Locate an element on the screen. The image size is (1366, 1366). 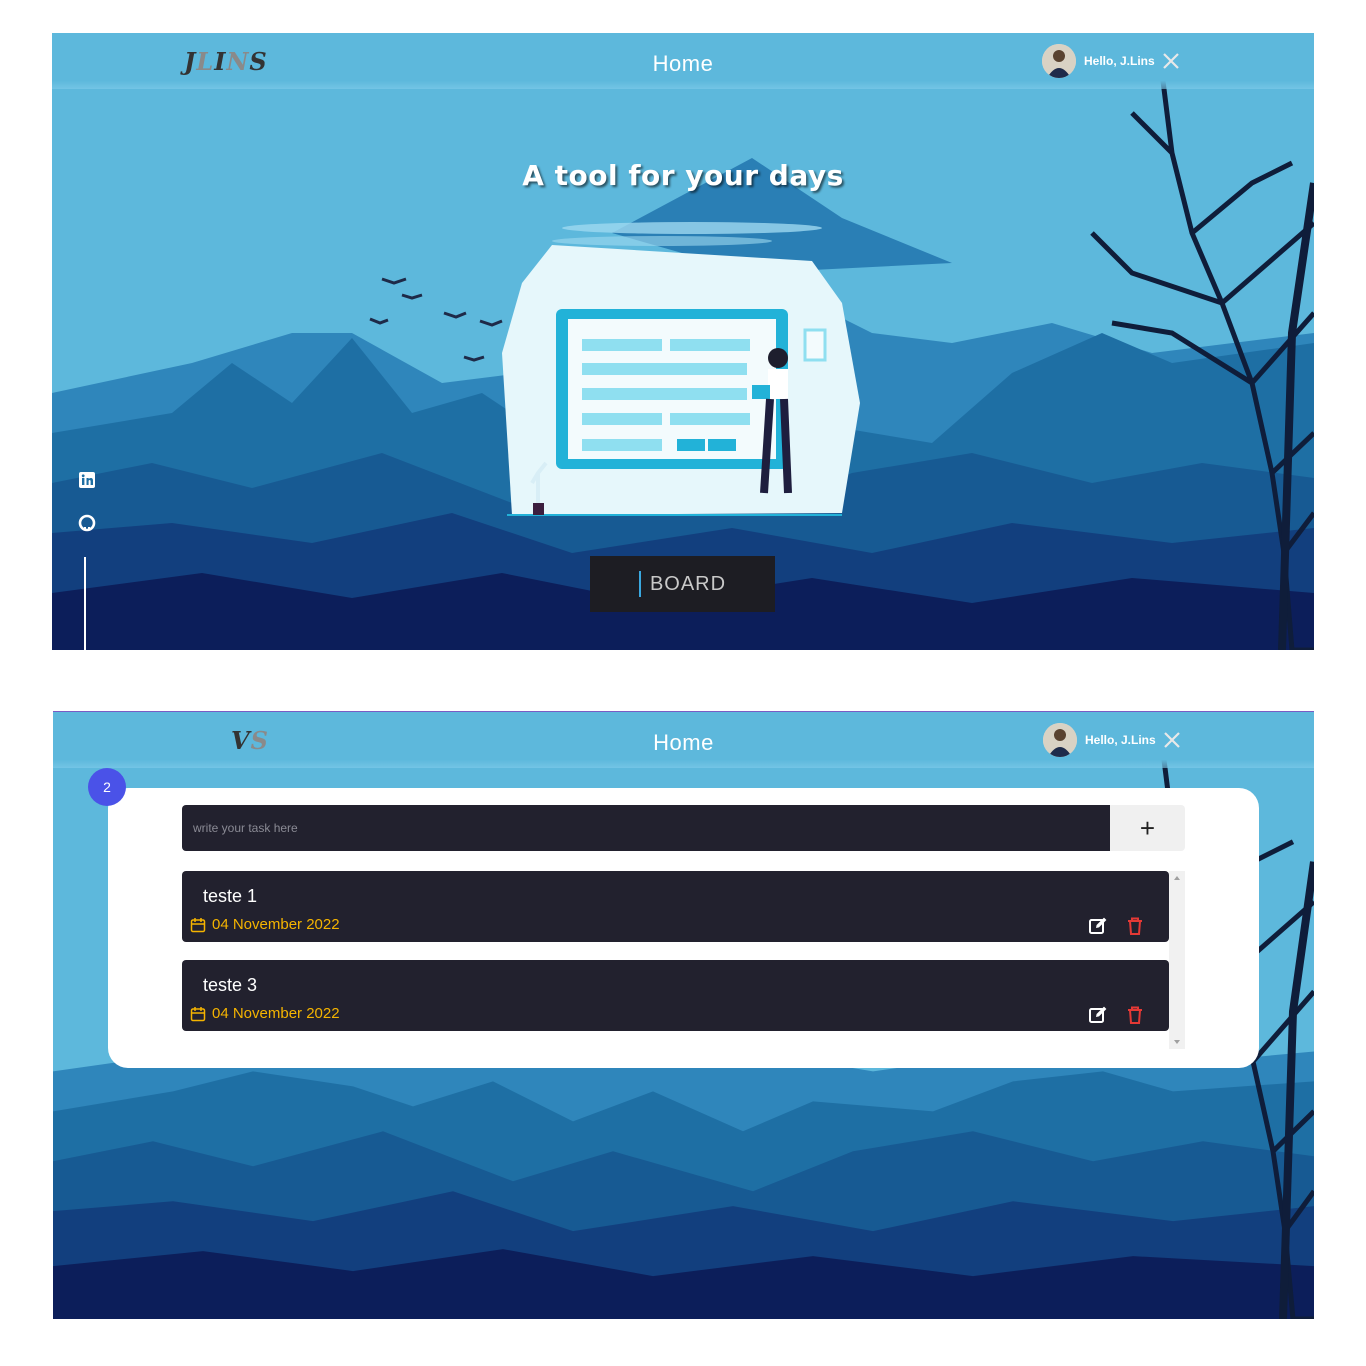
github-icon is located at coordinates (87, 523).